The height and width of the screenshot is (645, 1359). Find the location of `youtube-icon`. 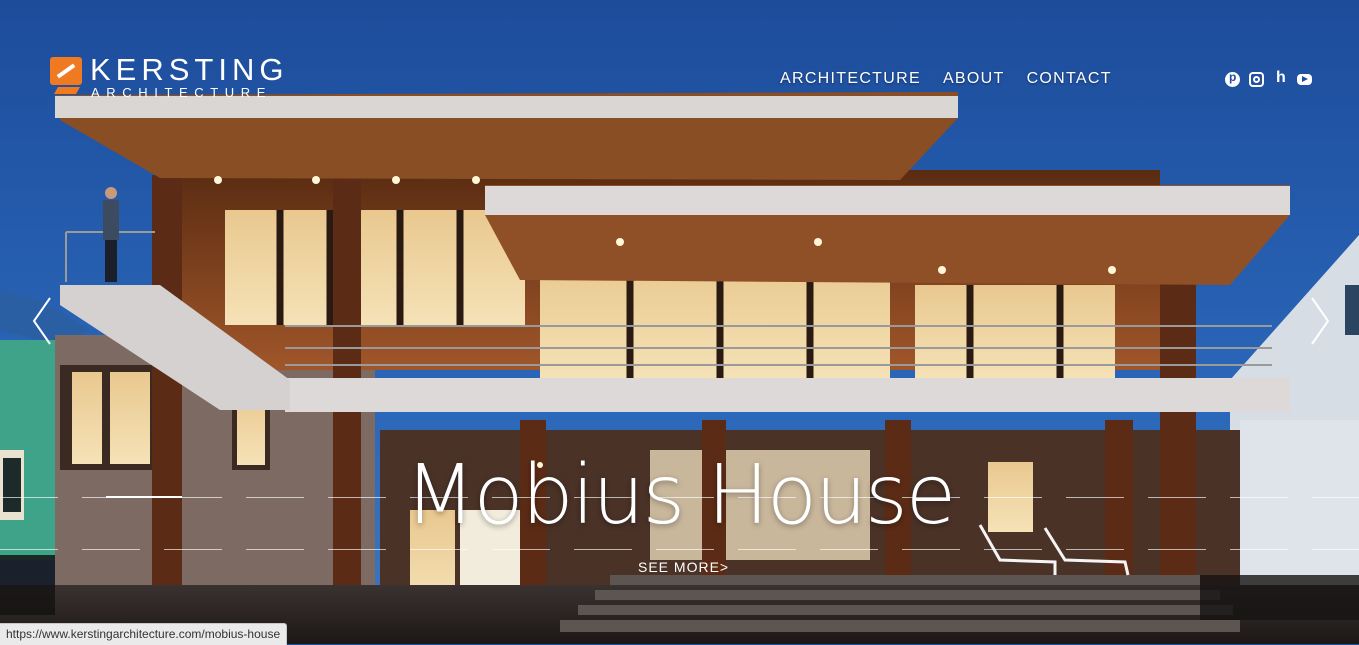

youtube-icon is located at coordinates (1304, 79).